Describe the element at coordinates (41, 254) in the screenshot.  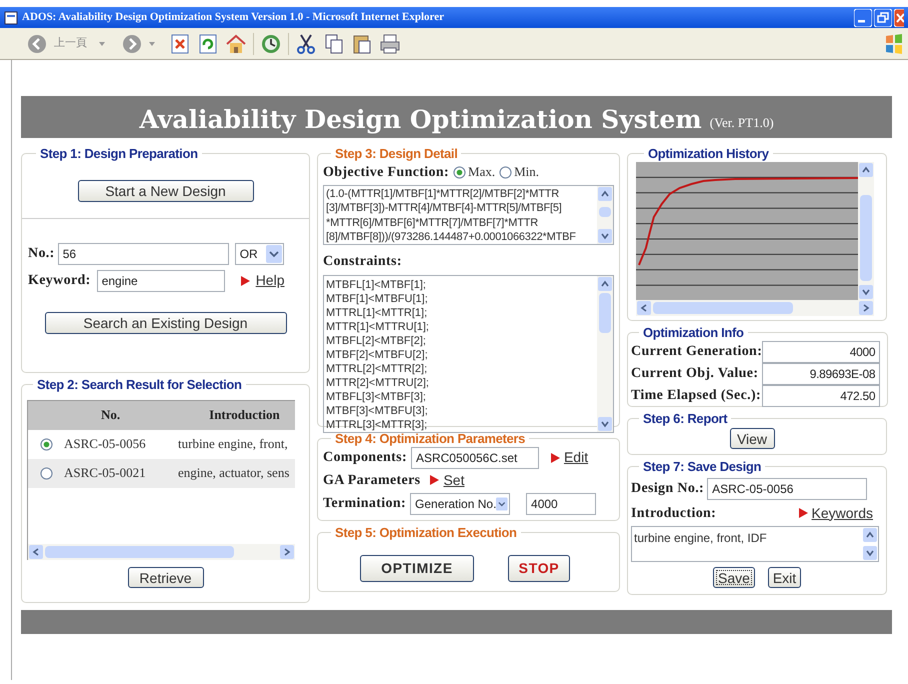
I see `field-label: No.:` at that location.